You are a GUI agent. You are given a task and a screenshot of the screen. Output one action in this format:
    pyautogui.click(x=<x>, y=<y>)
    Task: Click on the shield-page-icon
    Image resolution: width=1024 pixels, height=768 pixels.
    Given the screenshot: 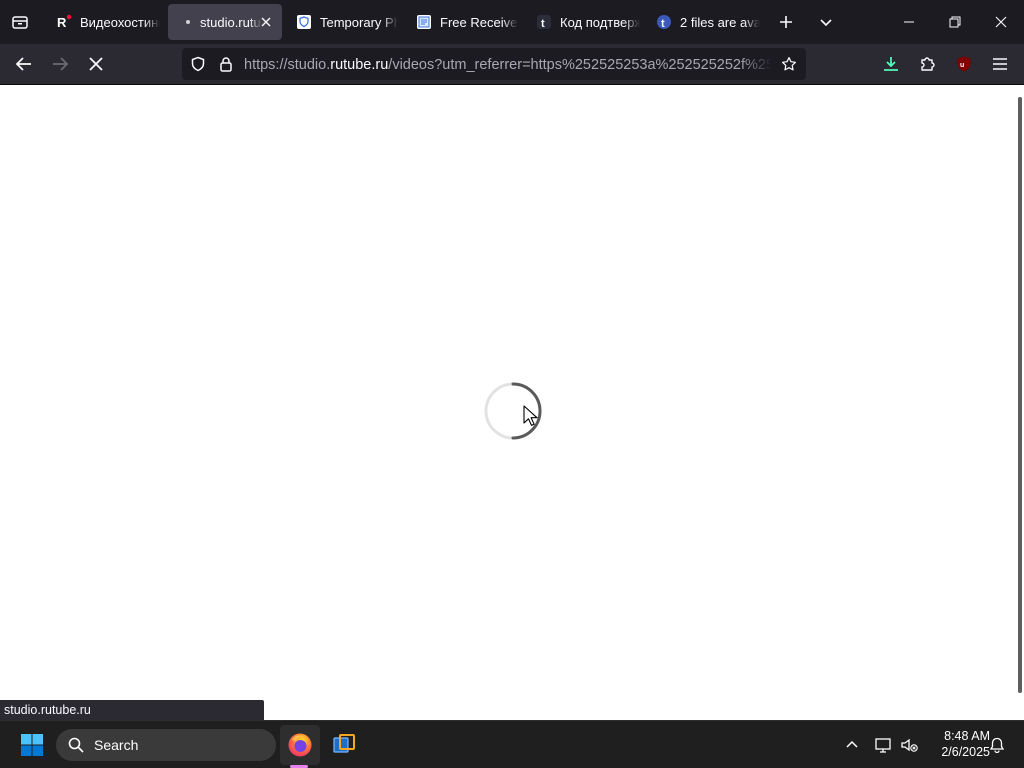 What is the action you would take?
    pyautogui.click(x=304, y=22)
    